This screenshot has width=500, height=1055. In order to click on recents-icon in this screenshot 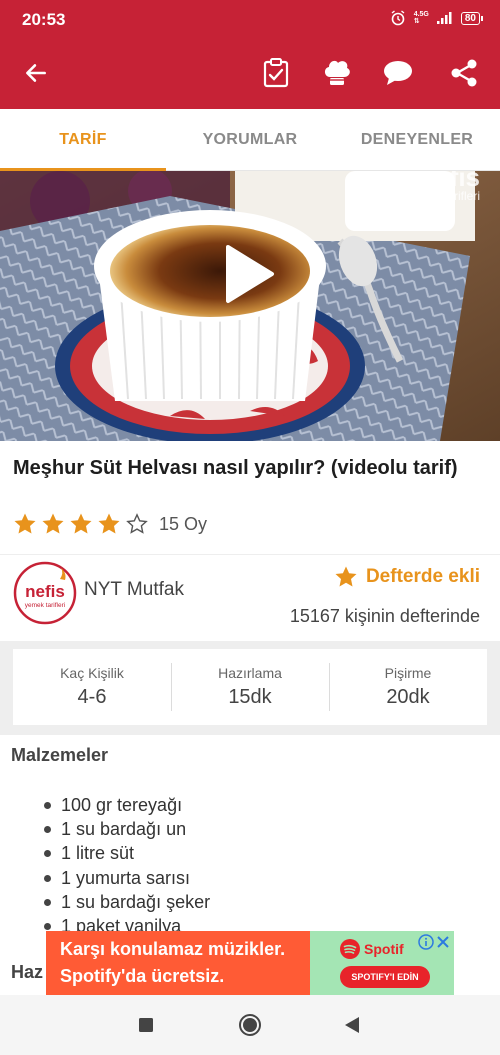, I will do `click(146, 1025)`.